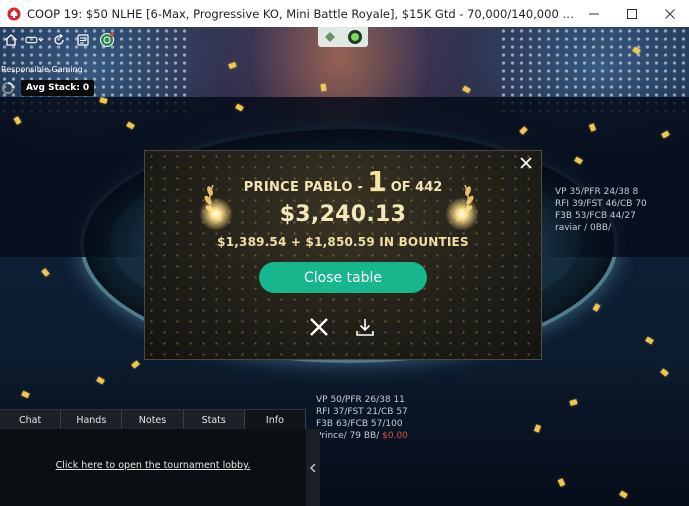 Image resolution: width=689 pixels, height=506 pixels. Describe the element at coordinates (214, 420) in the screenshot. I see `tab-stats: Stats` at that location.